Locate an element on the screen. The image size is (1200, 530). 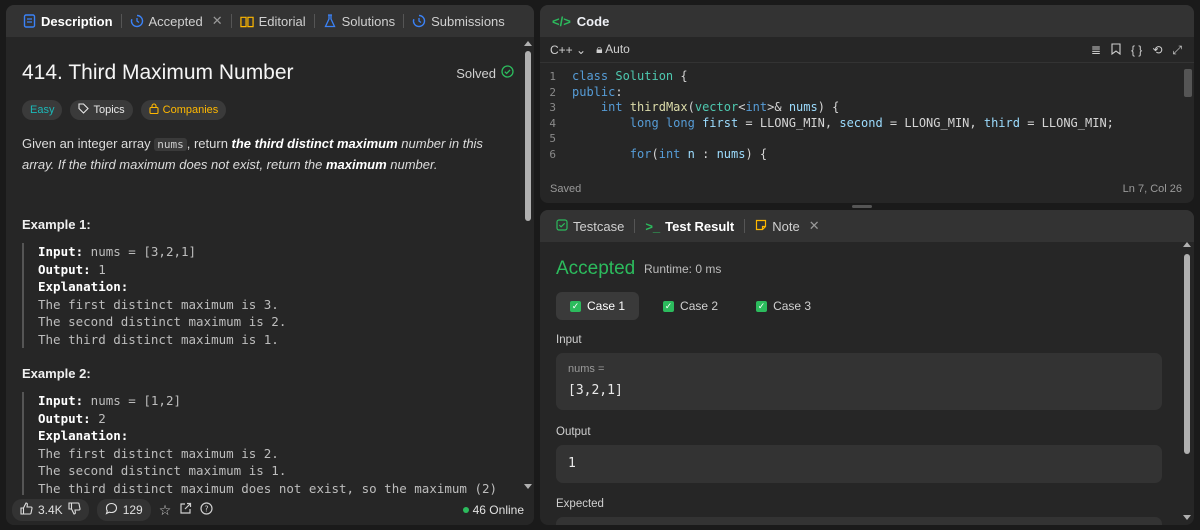
case-tab-3: ✓ Case 3 is located at coordinates (783, 306).